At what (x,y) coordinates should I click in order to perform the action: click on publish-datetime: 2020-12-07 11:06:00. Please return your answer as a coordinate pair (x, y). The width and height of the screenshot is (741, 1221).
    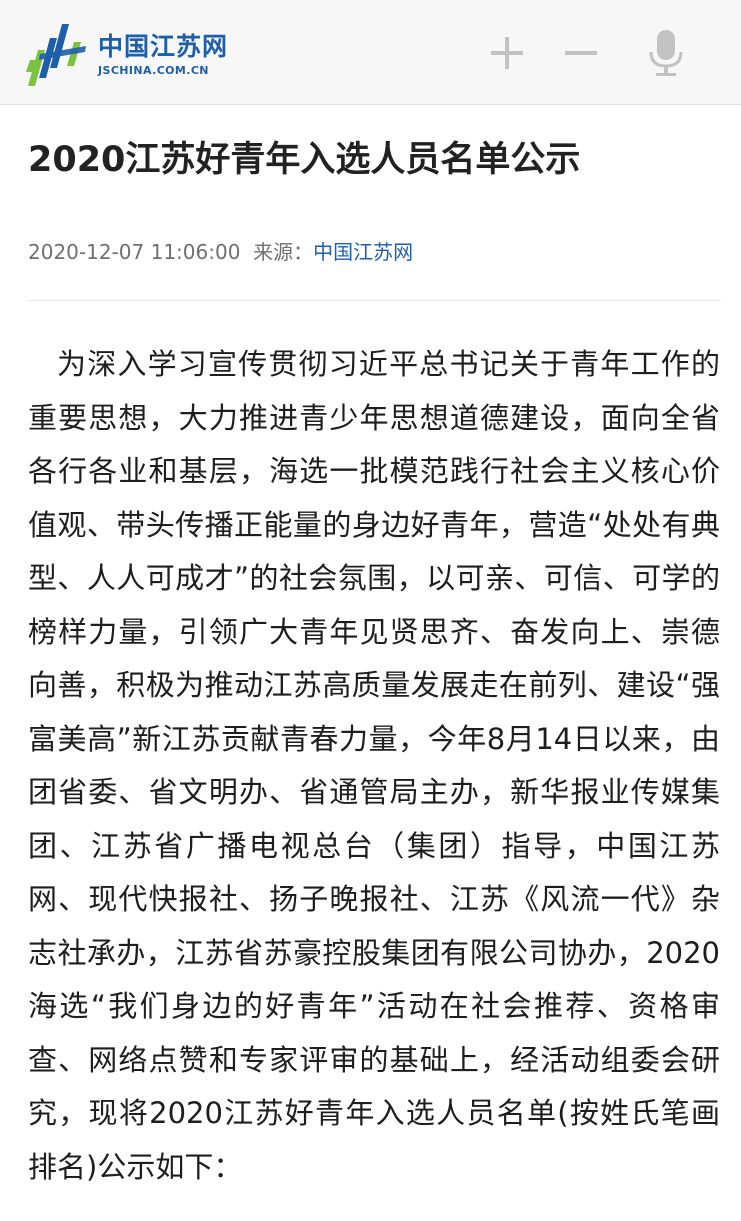
    Looking at the image, I should click on (134, 252).